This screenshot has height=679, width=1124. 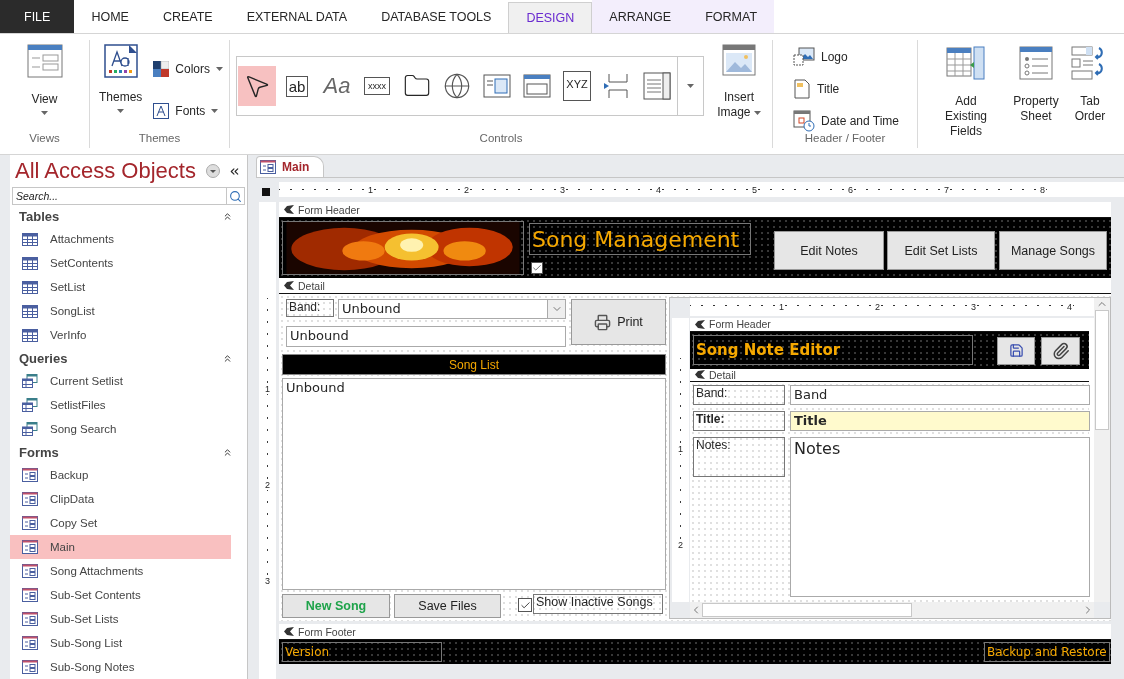 What do you see at coordinates (128, 358) in the screenshot?
I see `nav-group-header: Queries` at bounding box center [128, 358].